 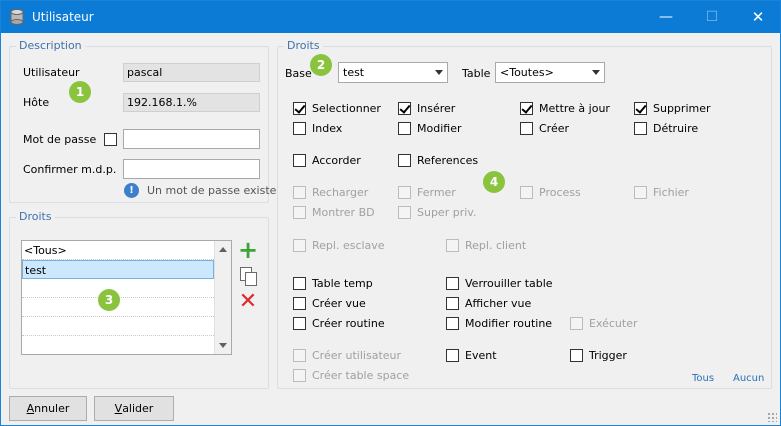 What do you see at coordinates (452, 303) in the screenshot?
I see `afficher-vue-checkbox` at bounding box center [452, 303].